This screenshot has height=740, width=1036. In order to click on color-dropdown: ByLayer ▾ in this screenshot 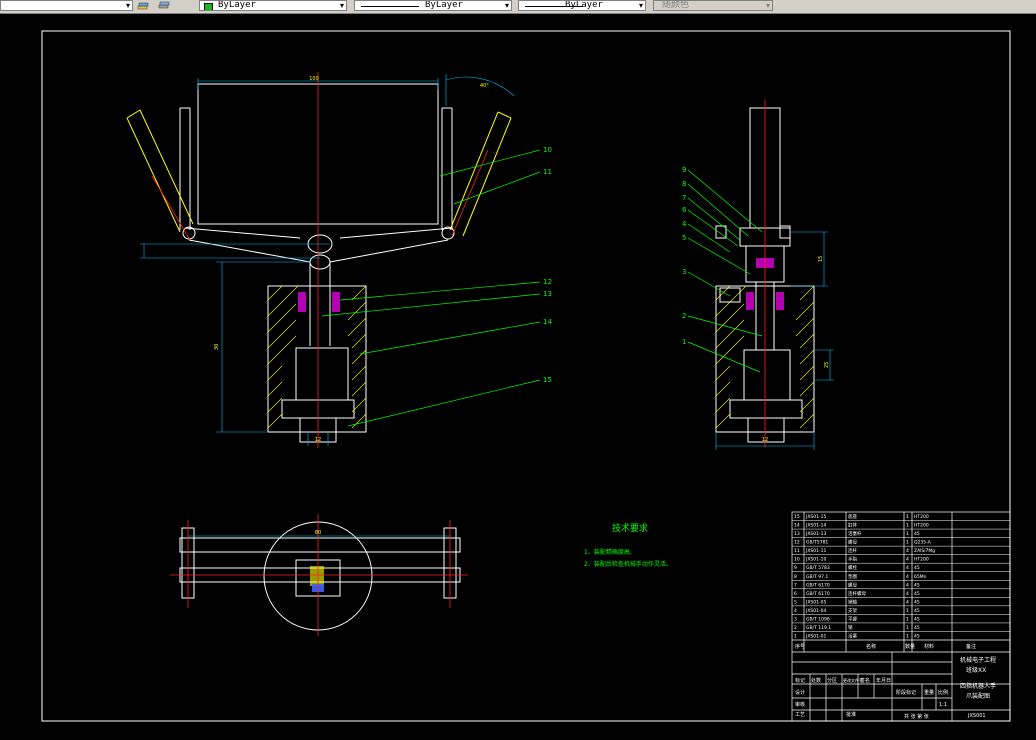, I will do `click(273, 5)`.